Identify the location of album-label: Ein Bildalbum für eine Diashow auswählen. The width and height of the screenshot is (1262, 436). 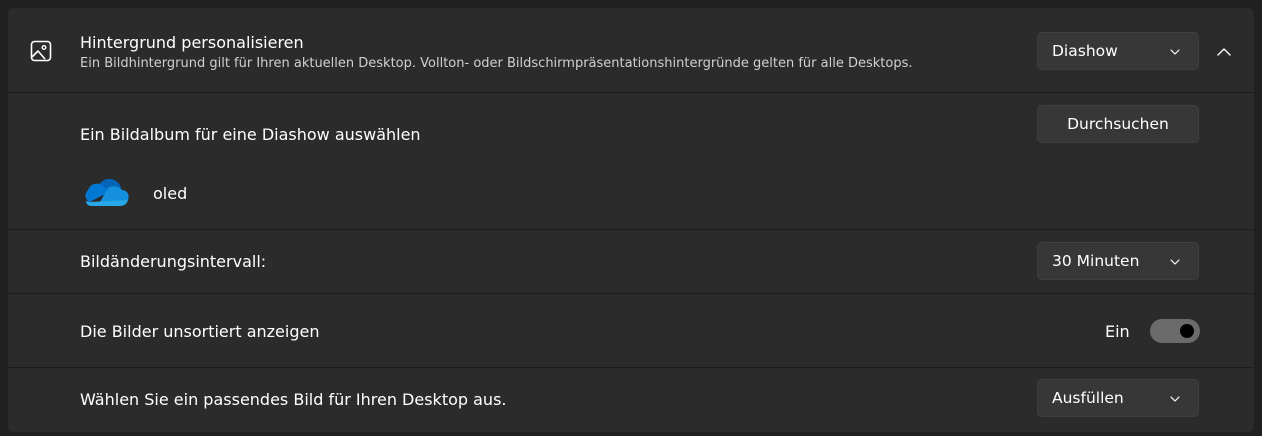
(250, 134).